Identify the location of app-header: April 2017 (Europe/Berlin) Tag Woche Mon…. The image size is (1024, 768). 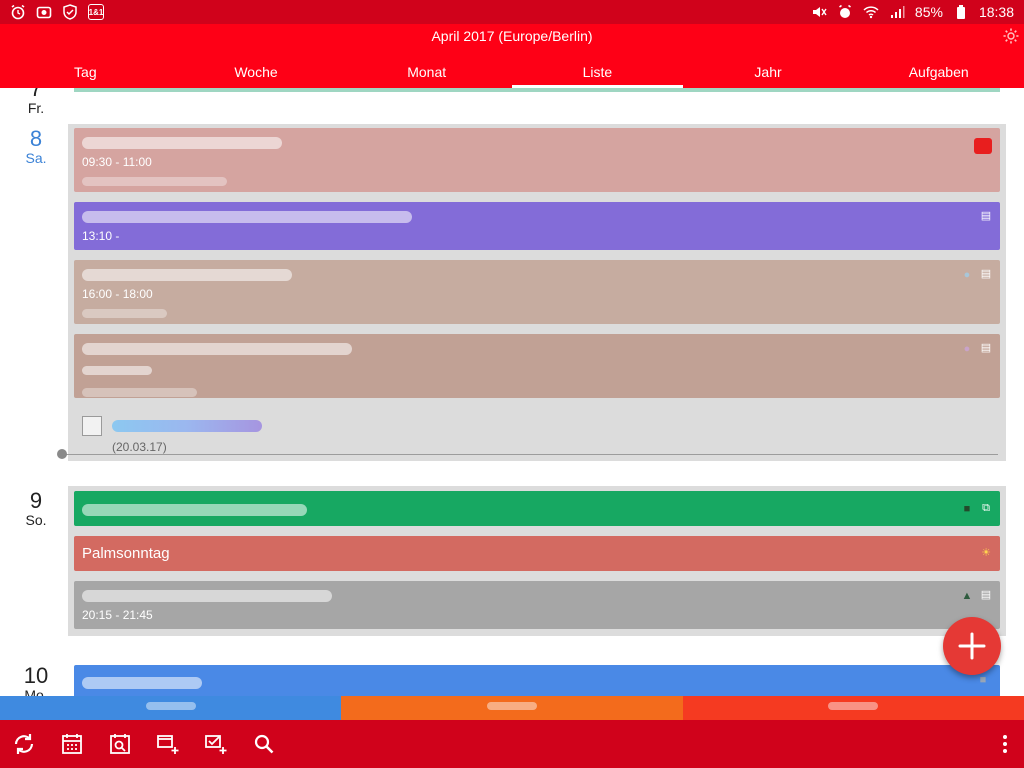
(512, 56).